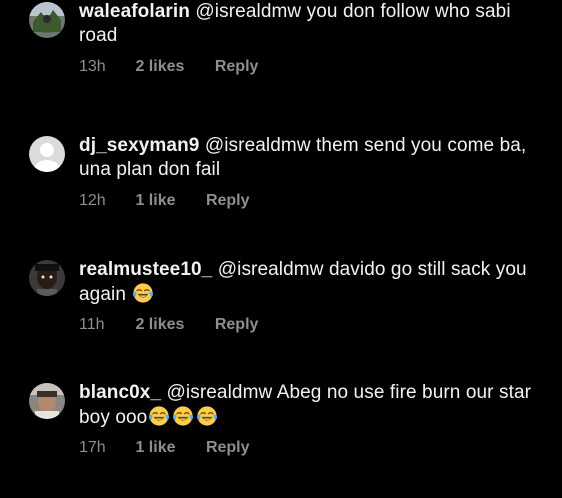 Image resolution: width=562 pixels, height=498 pixels. Describe the element at coordinates (92, 324) in the screenshot. I see `comment-time: 11h` at that location.